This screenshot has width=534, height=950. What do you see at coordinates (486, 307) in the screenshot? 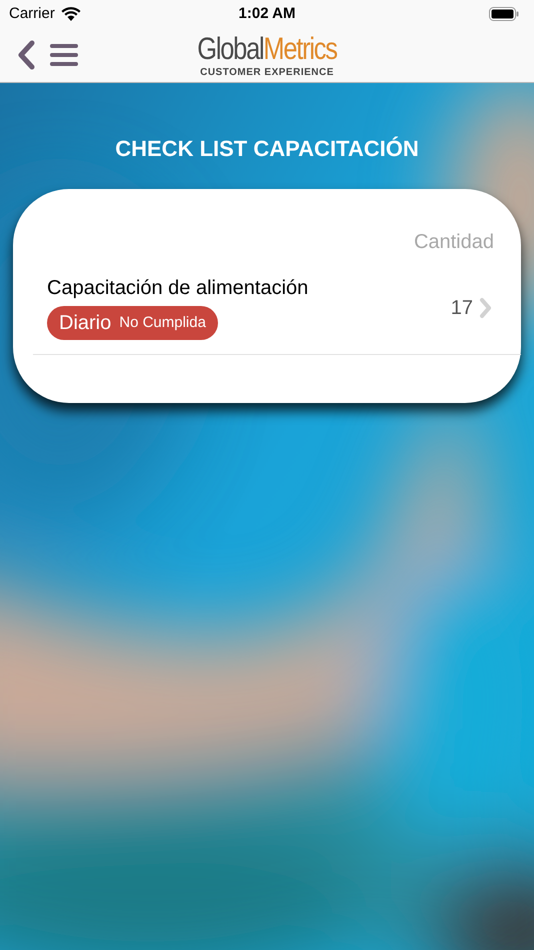
I see `chevron-right-icon` at bounding box center [486, 307].